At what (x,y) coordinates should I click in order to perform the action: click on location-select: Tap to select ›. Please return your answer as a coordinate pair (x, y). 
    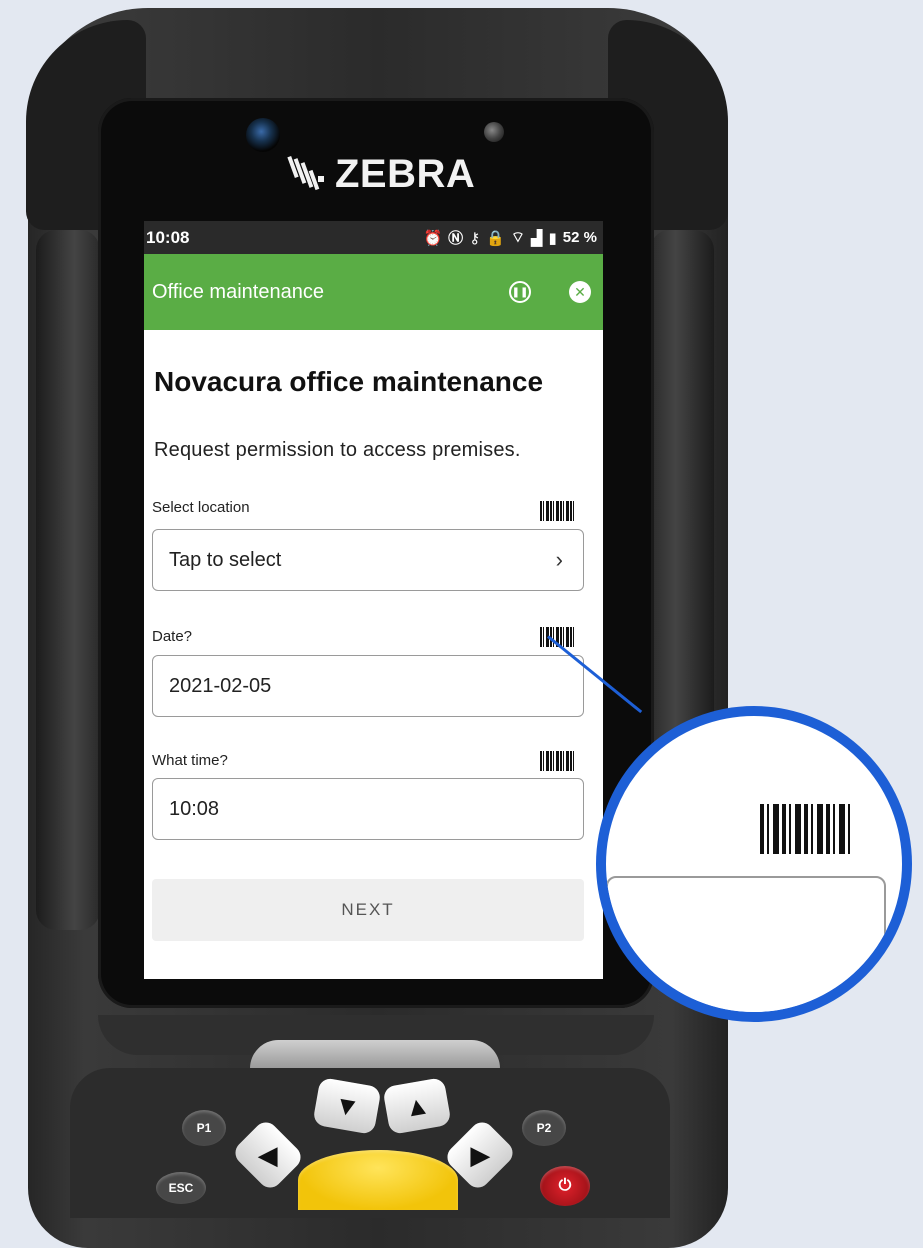
    Looking at the image, I should click on (368, 560).